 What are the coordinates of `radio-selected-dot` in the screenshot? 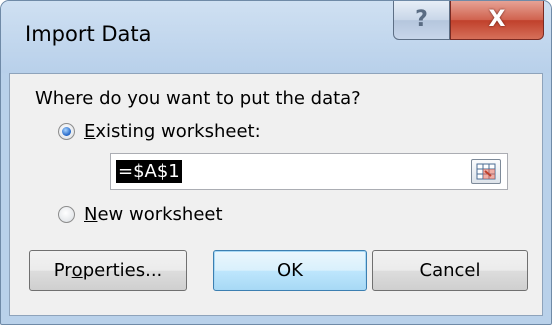 It's located at (66, 131).